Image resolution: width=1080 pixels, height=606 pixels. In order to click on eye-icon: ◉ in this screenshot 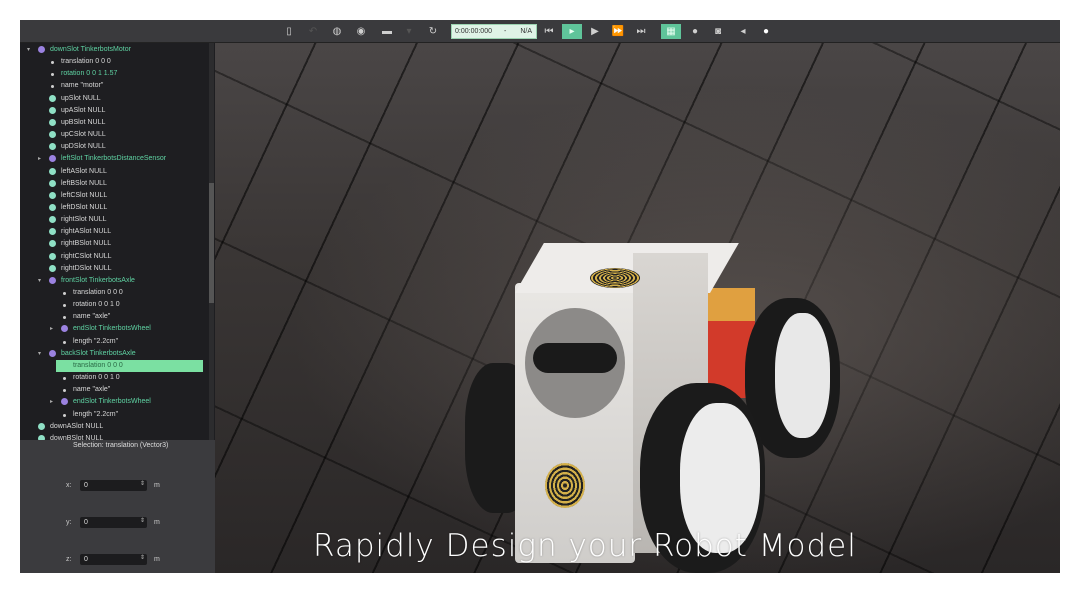, I will do `click(361, 31)`.